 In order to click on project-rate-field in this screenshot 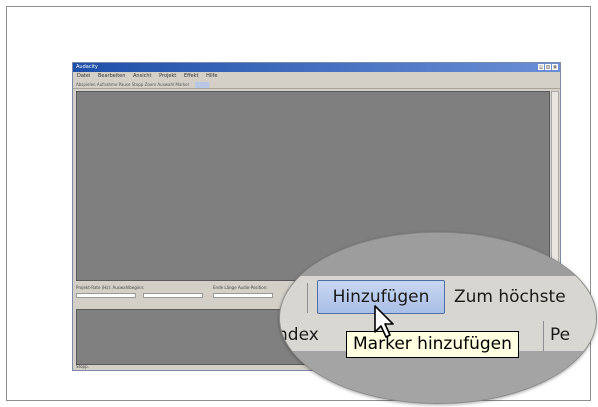, I will do `click(106, 295)`.